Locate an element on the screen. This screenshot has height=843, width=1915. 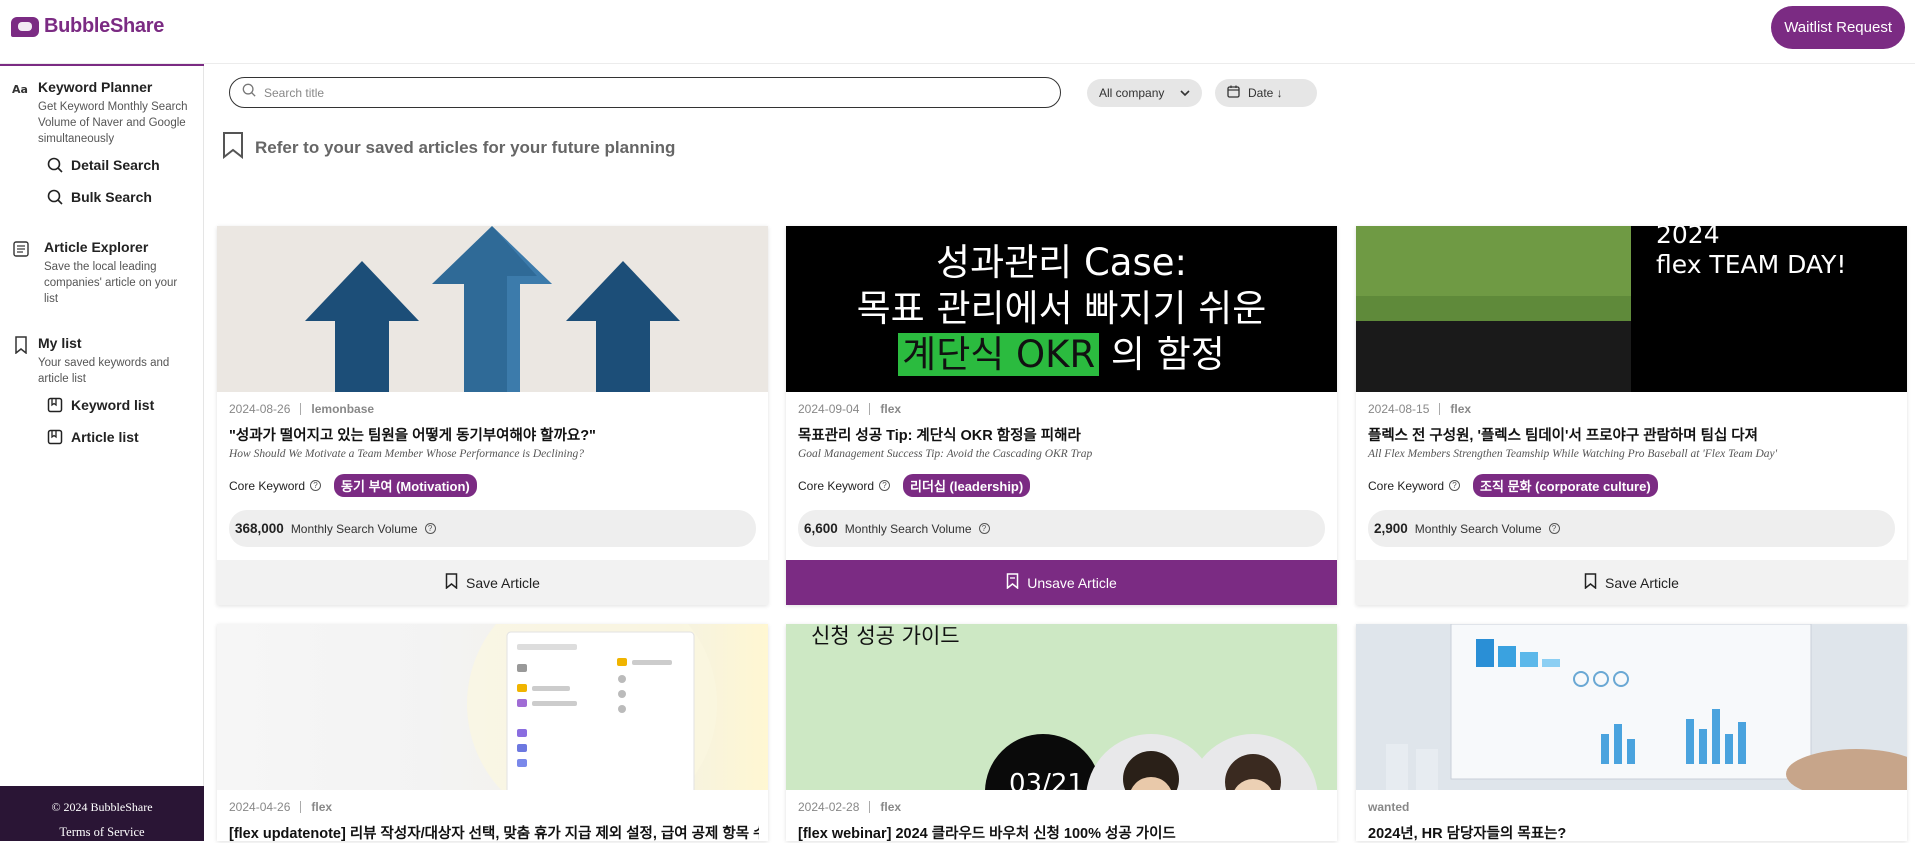
company-filter-dropdown: All company is located at coordinates (1144, 93).